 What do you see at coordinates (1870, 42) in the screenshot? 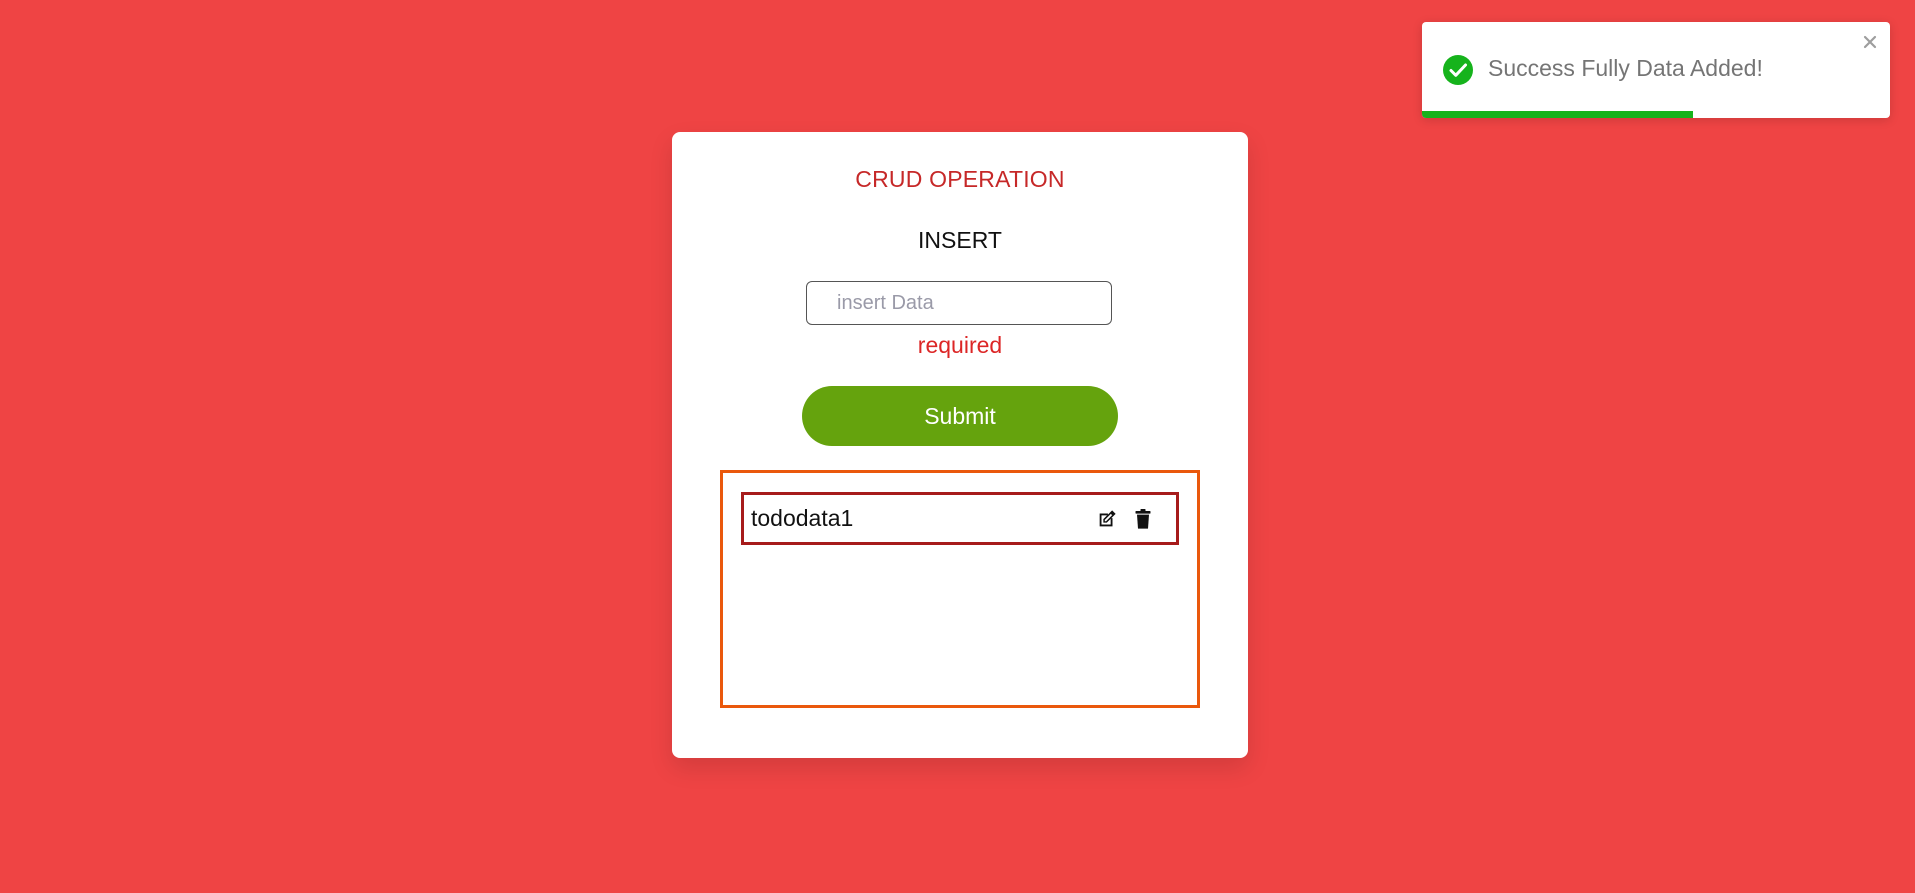
I see `close-icon` at bounding box center [1870, 42].